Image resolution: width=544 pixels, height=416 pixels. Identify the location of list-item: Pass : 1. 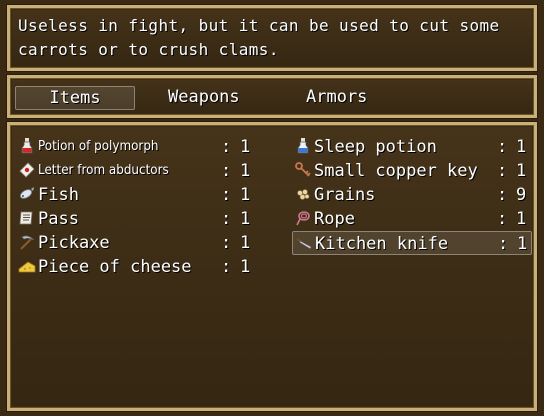
(136, 219).